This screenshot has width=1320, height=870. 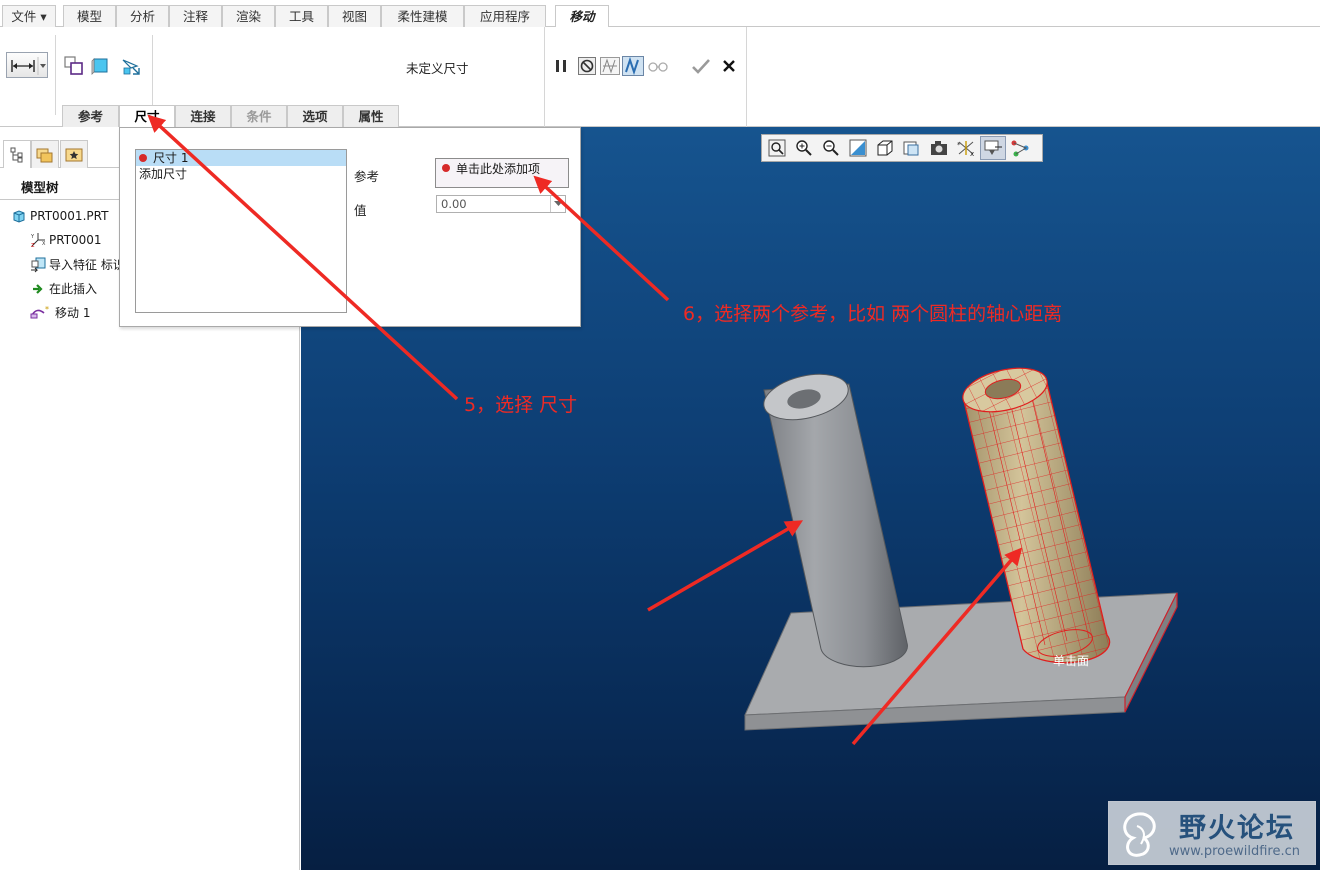 What do you see at coordinates (498, 169) in the screenshot?
I see `references-collector-text: 单击此处添加项` at bounding box center [498, 169].